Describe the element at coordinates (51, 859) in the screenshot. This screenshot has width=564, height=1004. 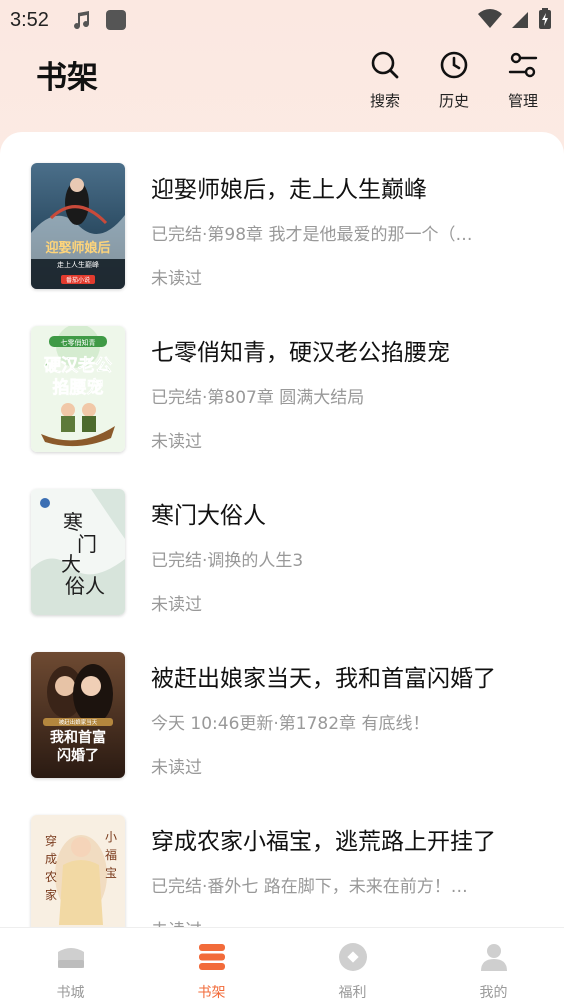
I see `svg-text: 成` at that location.